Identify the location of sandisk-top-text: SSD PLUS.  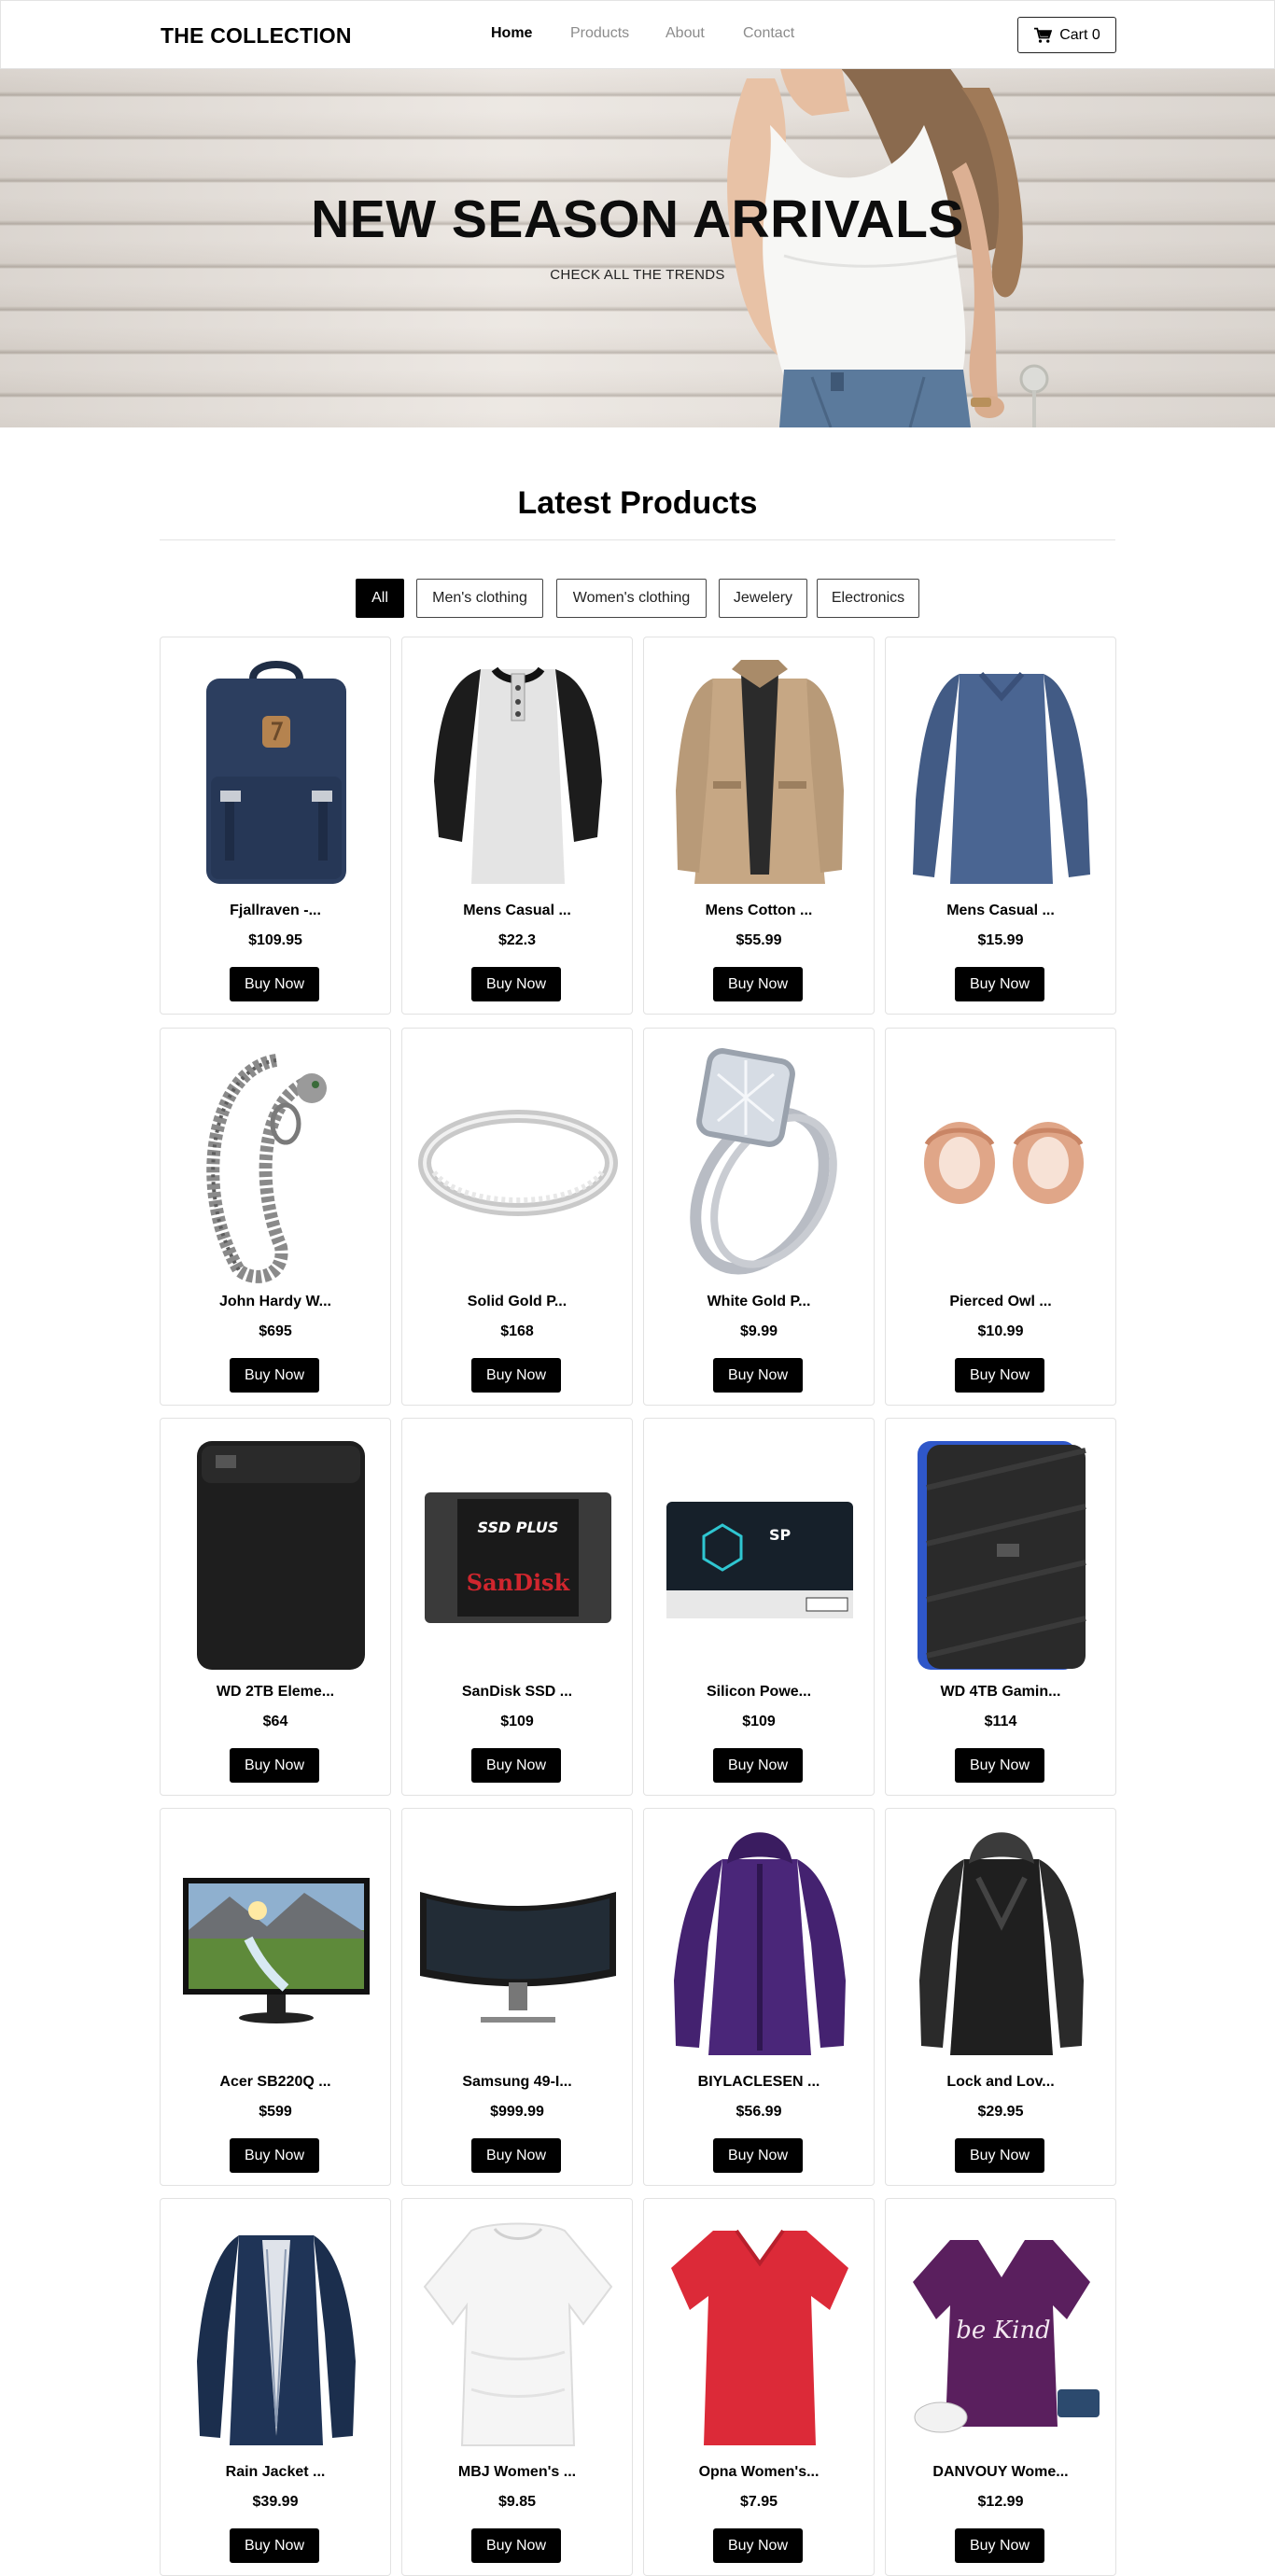
(518, 1527).